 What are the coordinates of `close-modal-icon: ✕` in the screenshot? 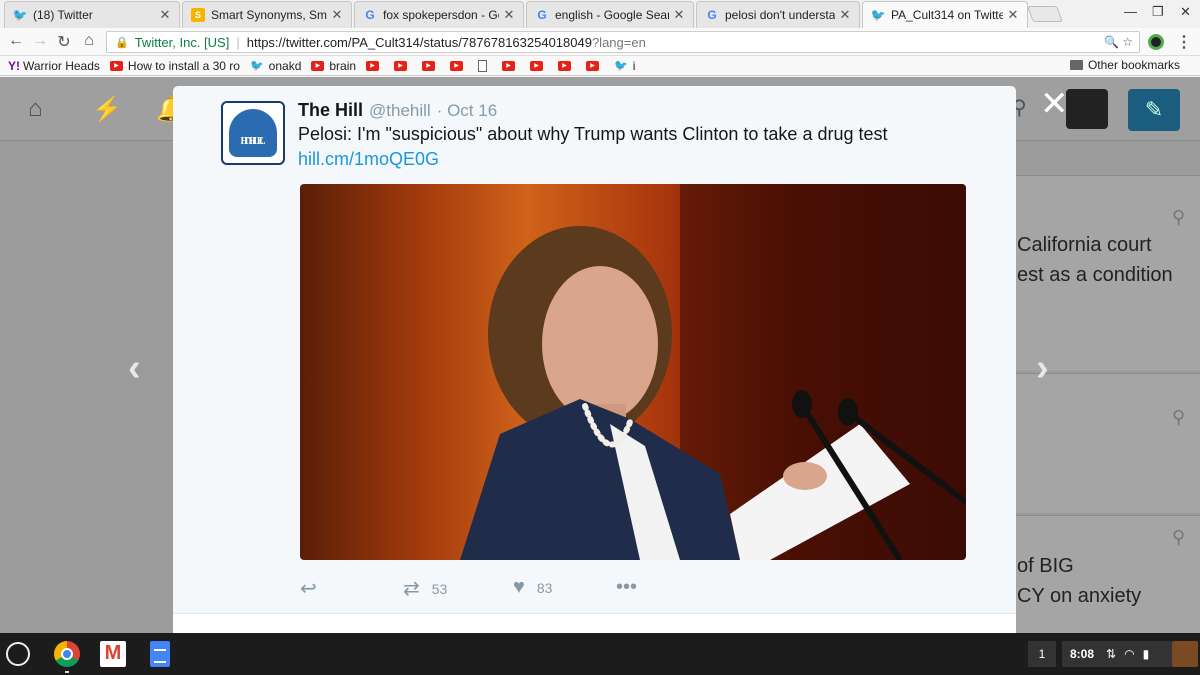 It's located at (1054, 104).